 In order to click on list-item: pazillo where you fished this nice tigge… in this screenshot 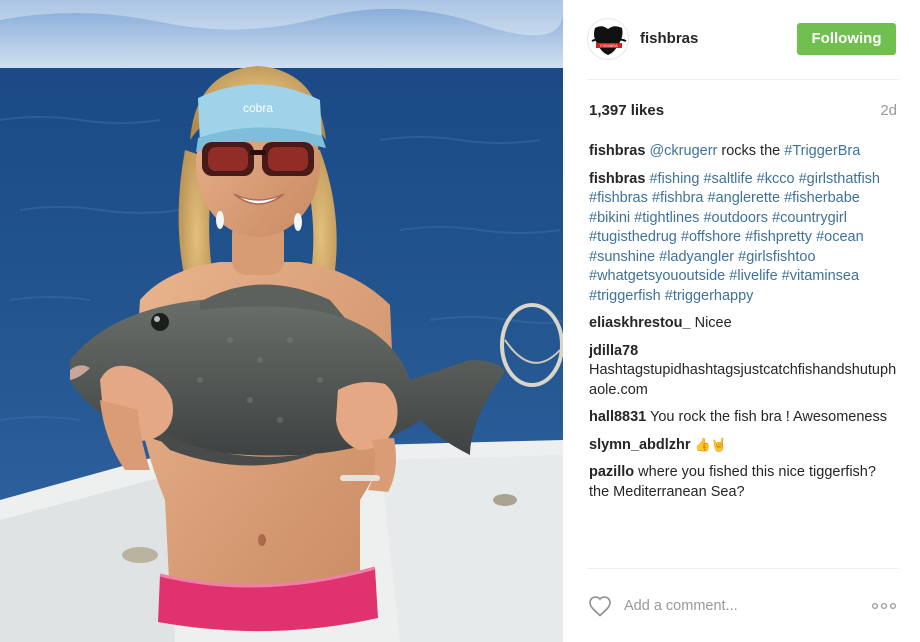, I will do `click(743, 482)`.